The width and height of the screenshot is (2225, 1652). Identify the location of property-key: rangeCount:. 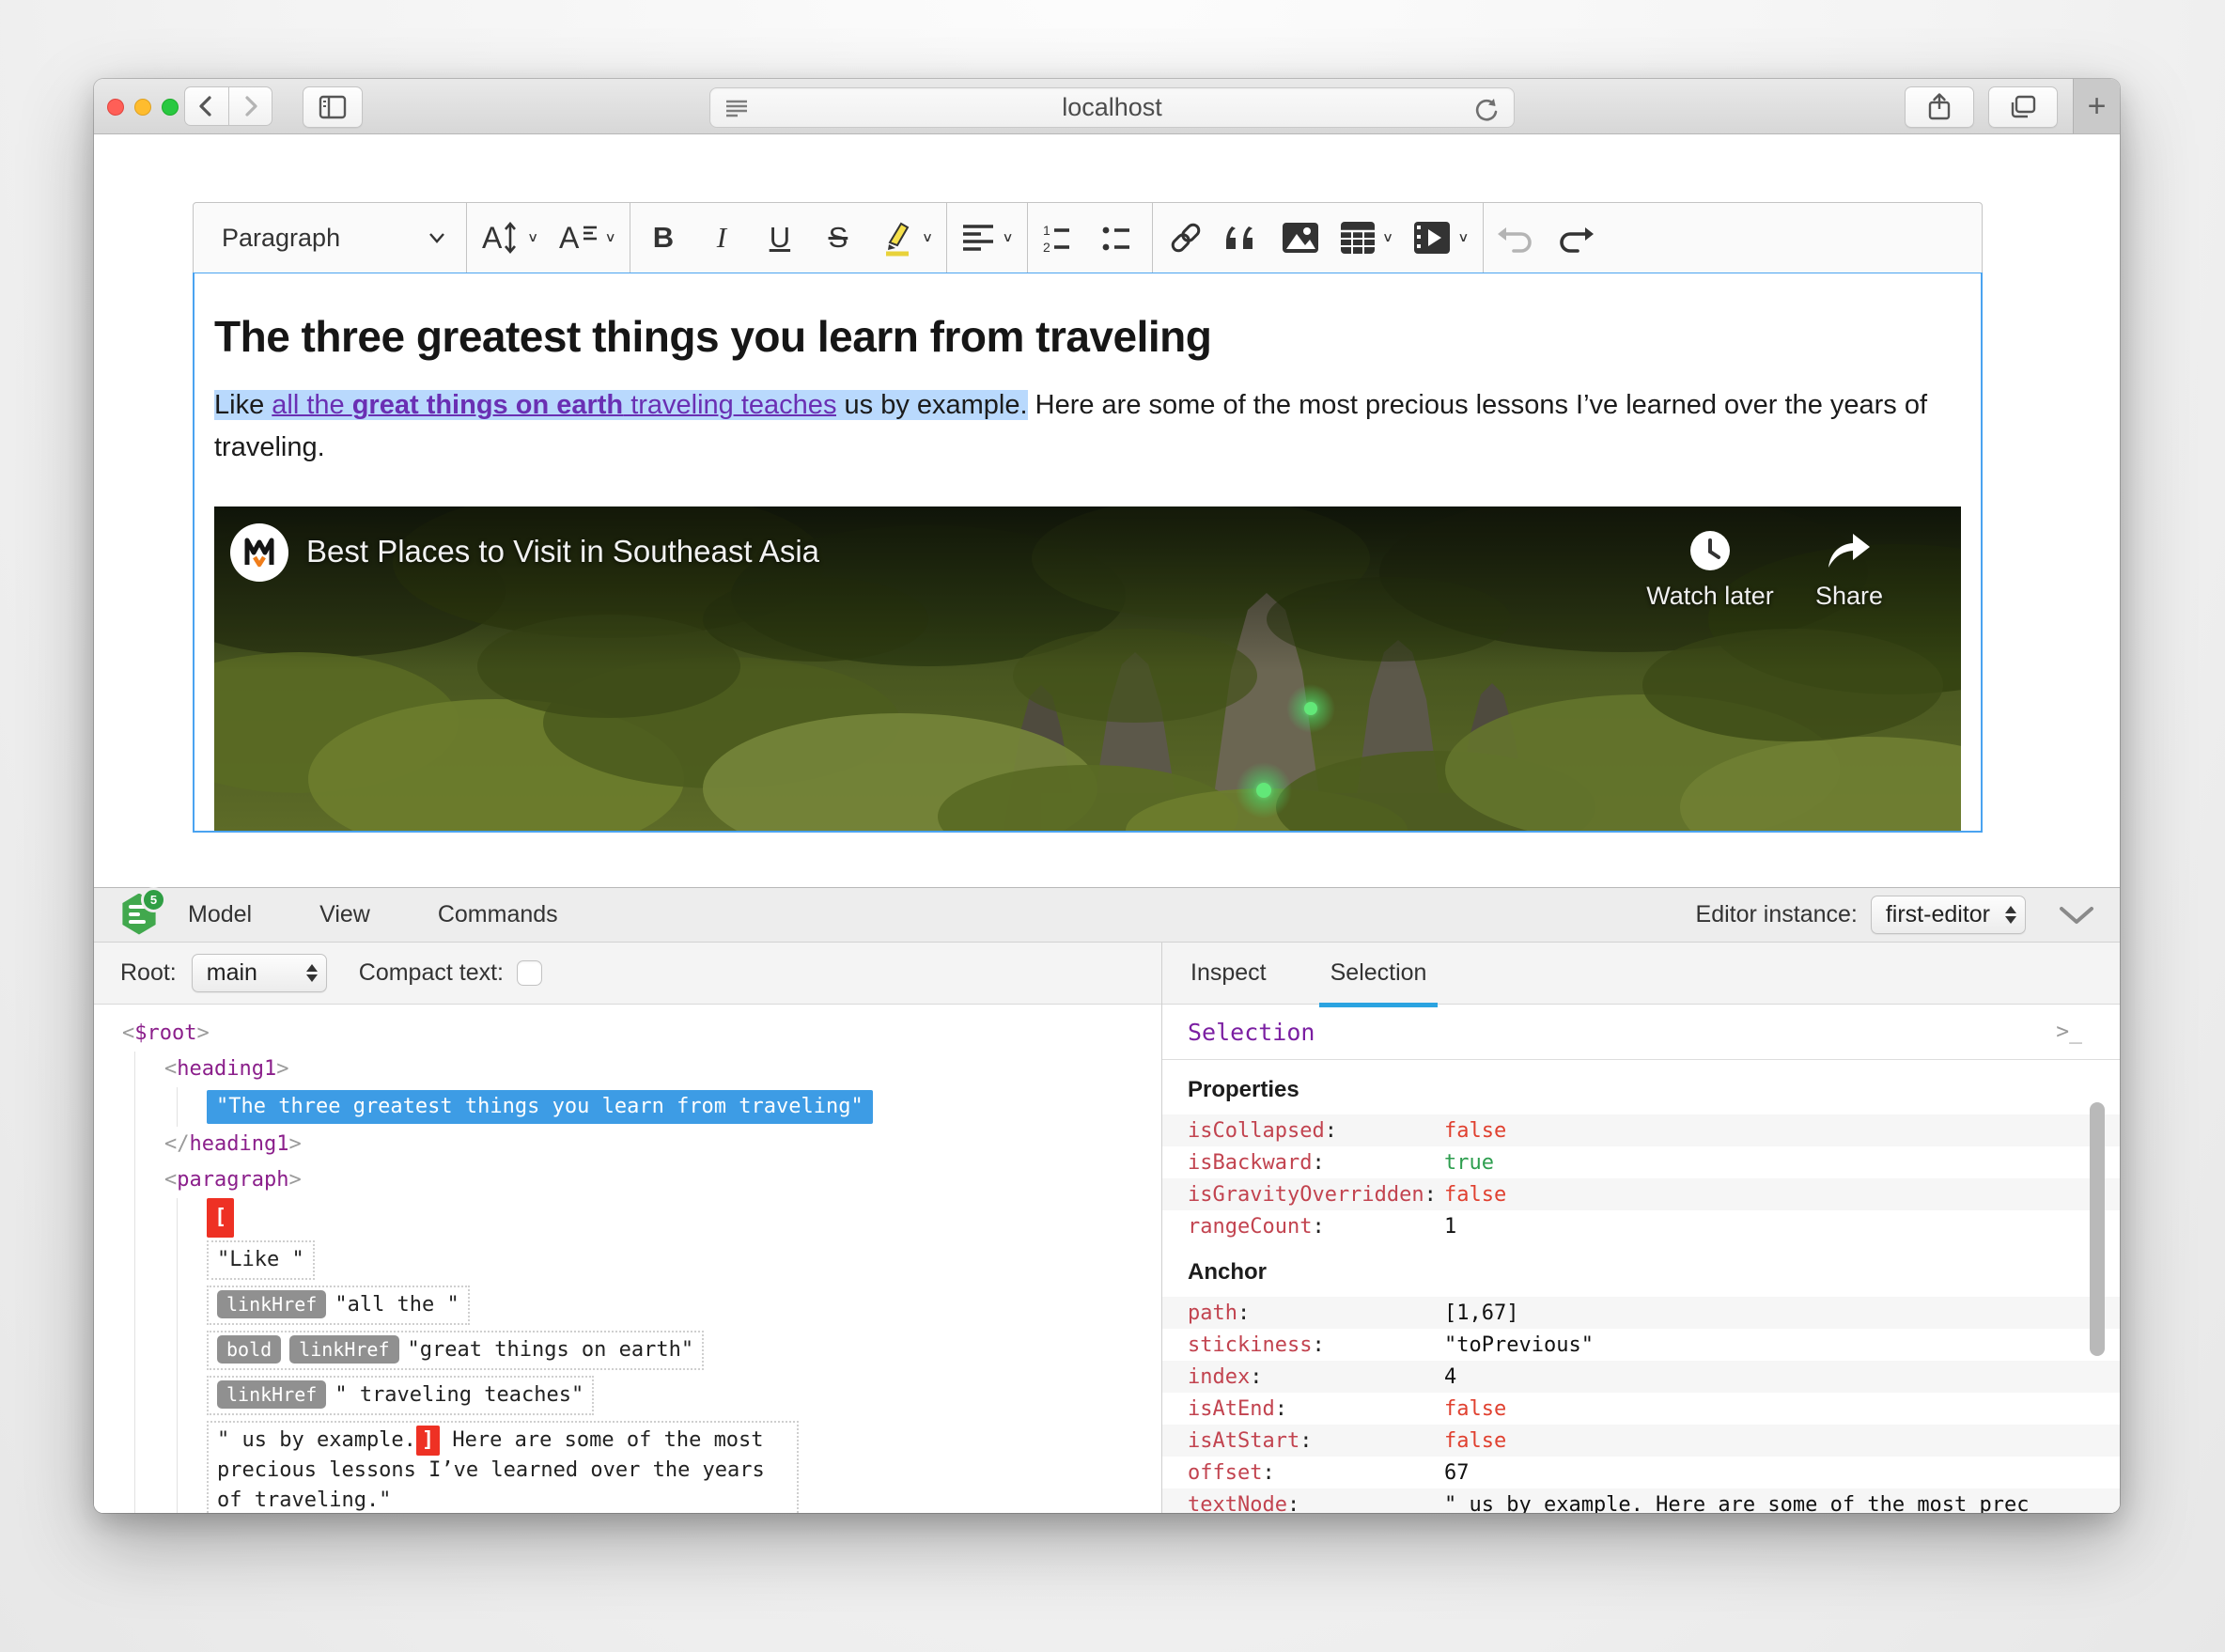
(1257, 1226).